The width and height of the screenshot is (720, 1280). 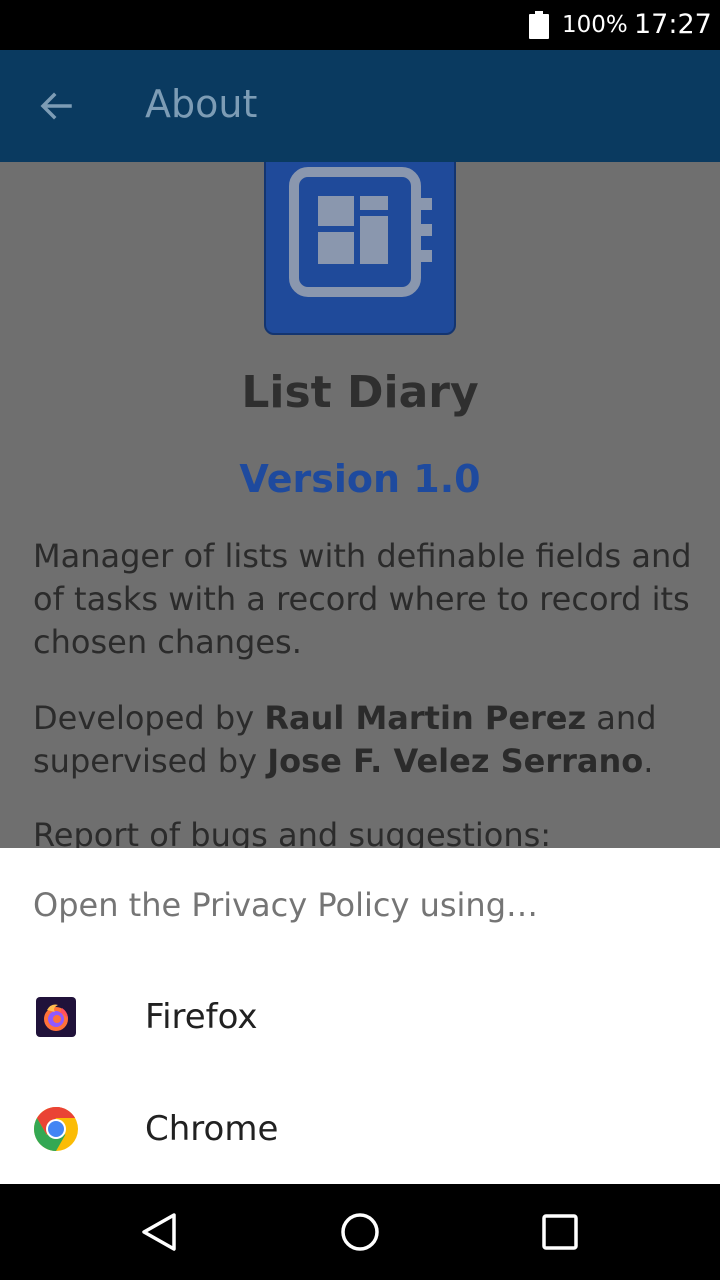 I want to click on chooser-item-firefox: Firefox, so click(x=360, y=1017).